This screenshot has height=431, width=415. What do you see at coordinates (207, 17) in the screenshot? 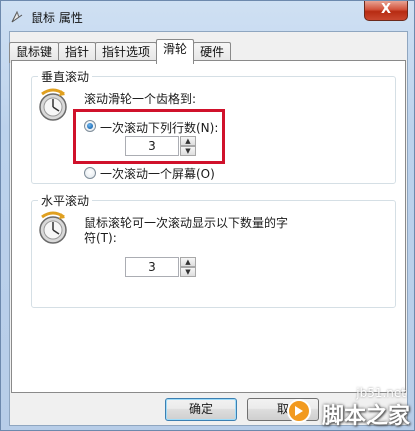
I see `title-bar: 鼠标 属性 X` at bounding box center [207, 17].